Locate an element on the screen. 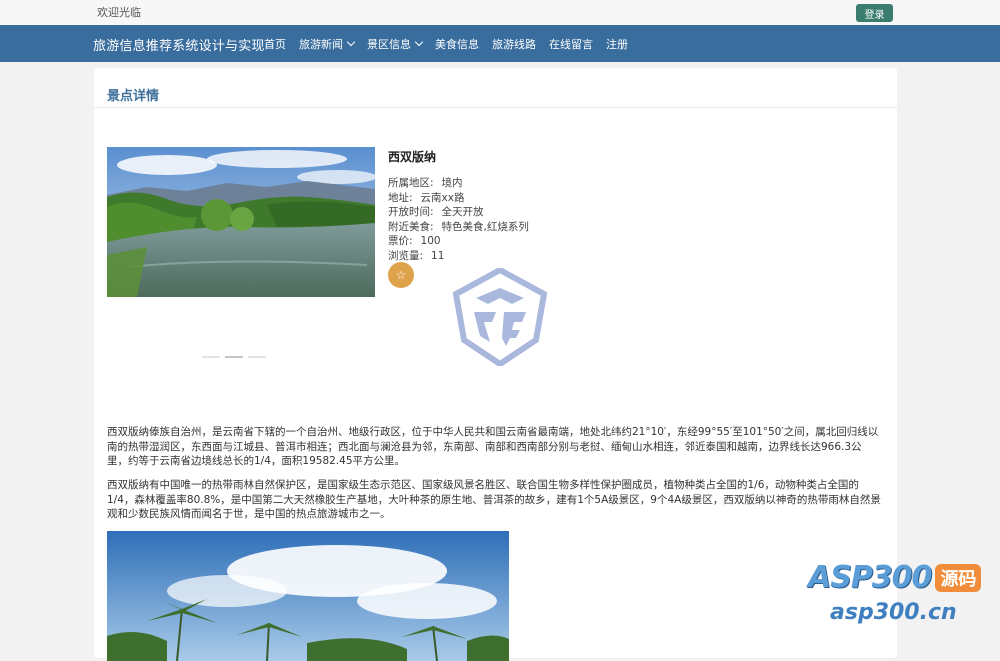 The width and height of the screenshot is (1000, 661). info-open-time: 开放时间: 全天开放 is located at coordinates (436, 212).